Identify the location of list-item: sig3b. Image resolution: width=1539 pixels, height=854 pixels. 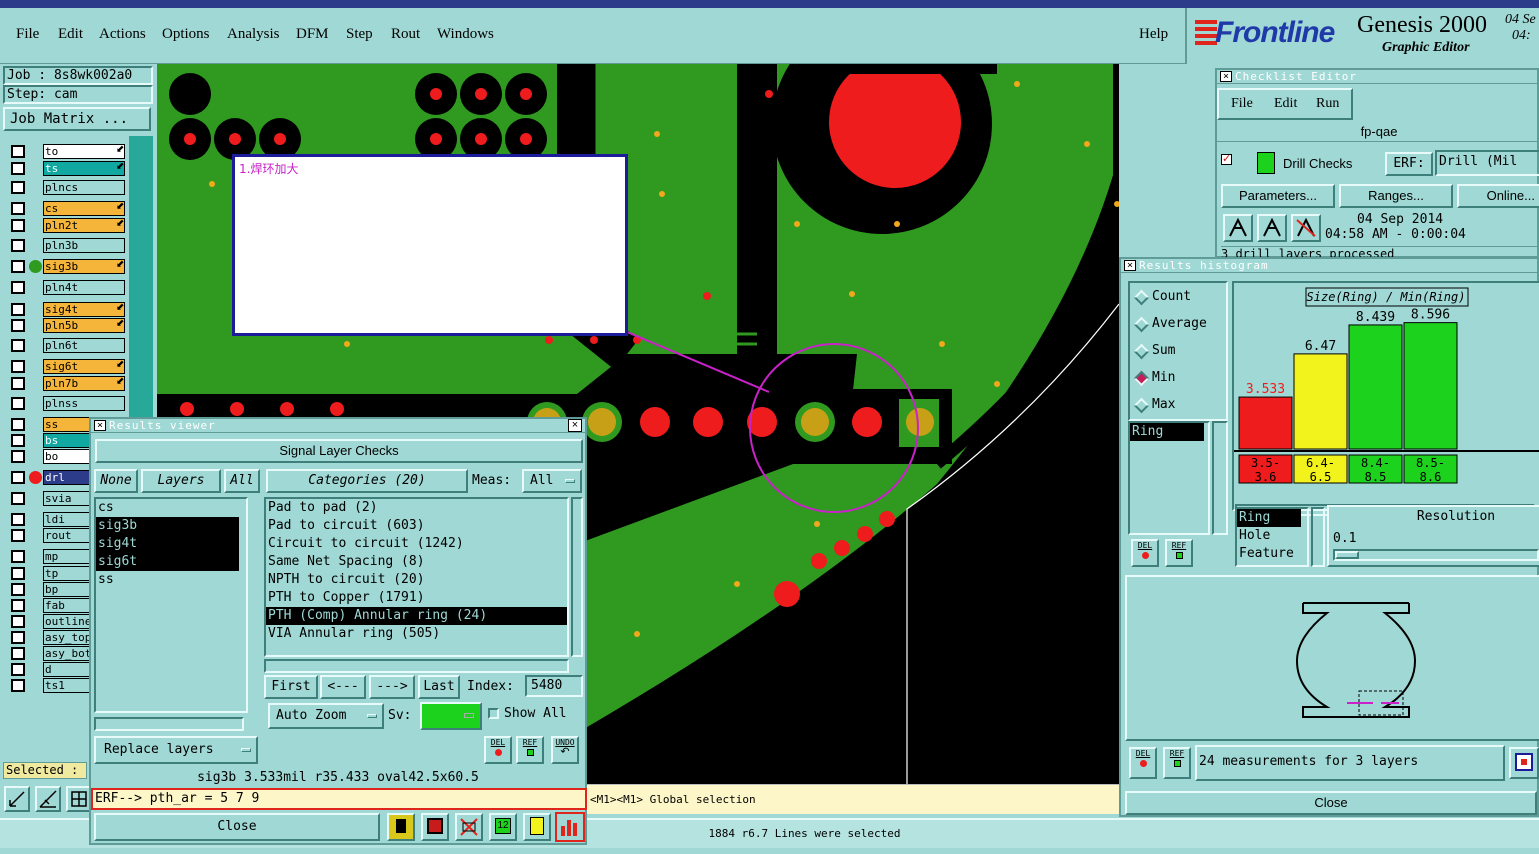
(167, 526).